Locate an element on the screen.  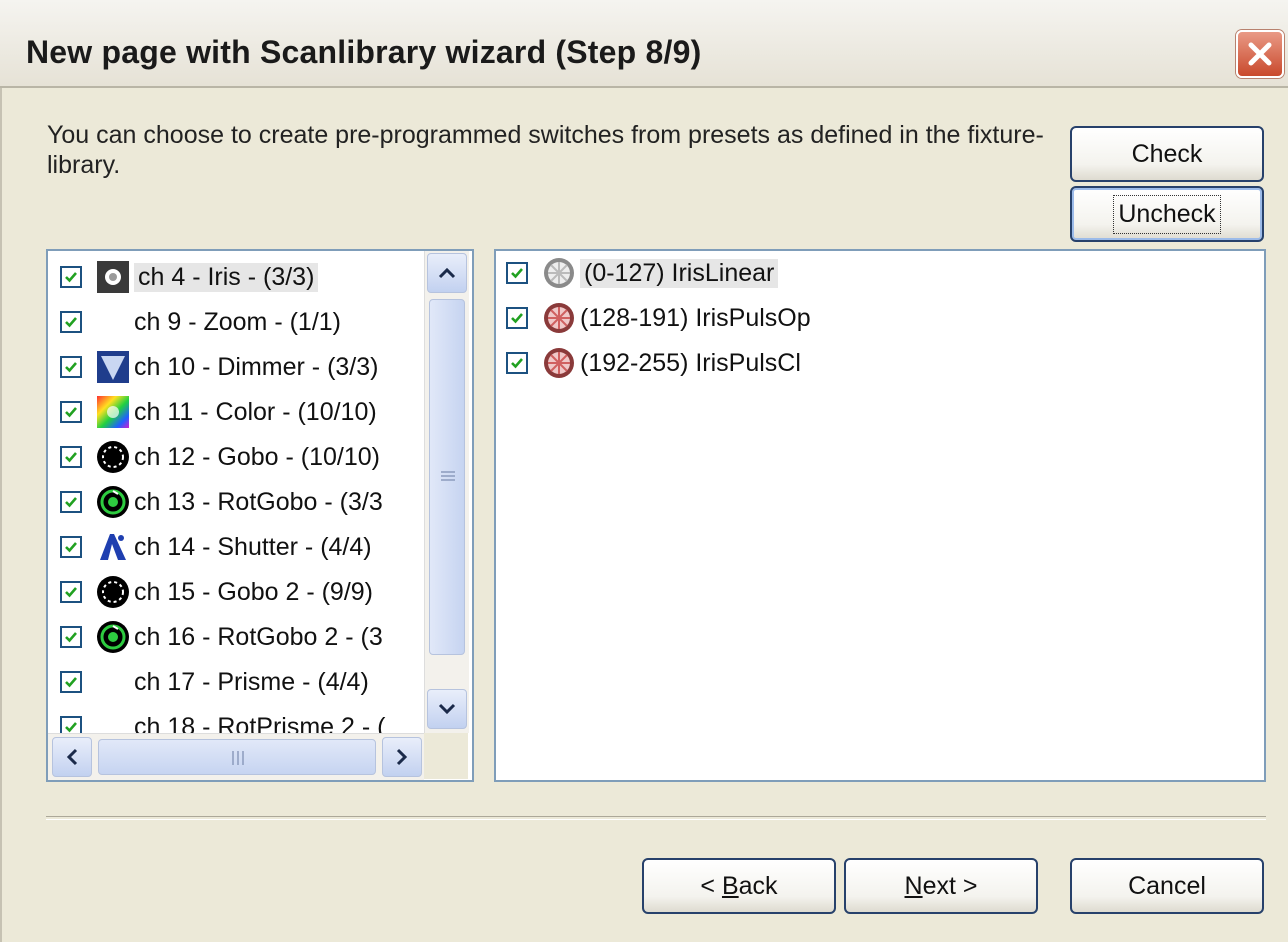
window-border is located at coordinates (5, 515).